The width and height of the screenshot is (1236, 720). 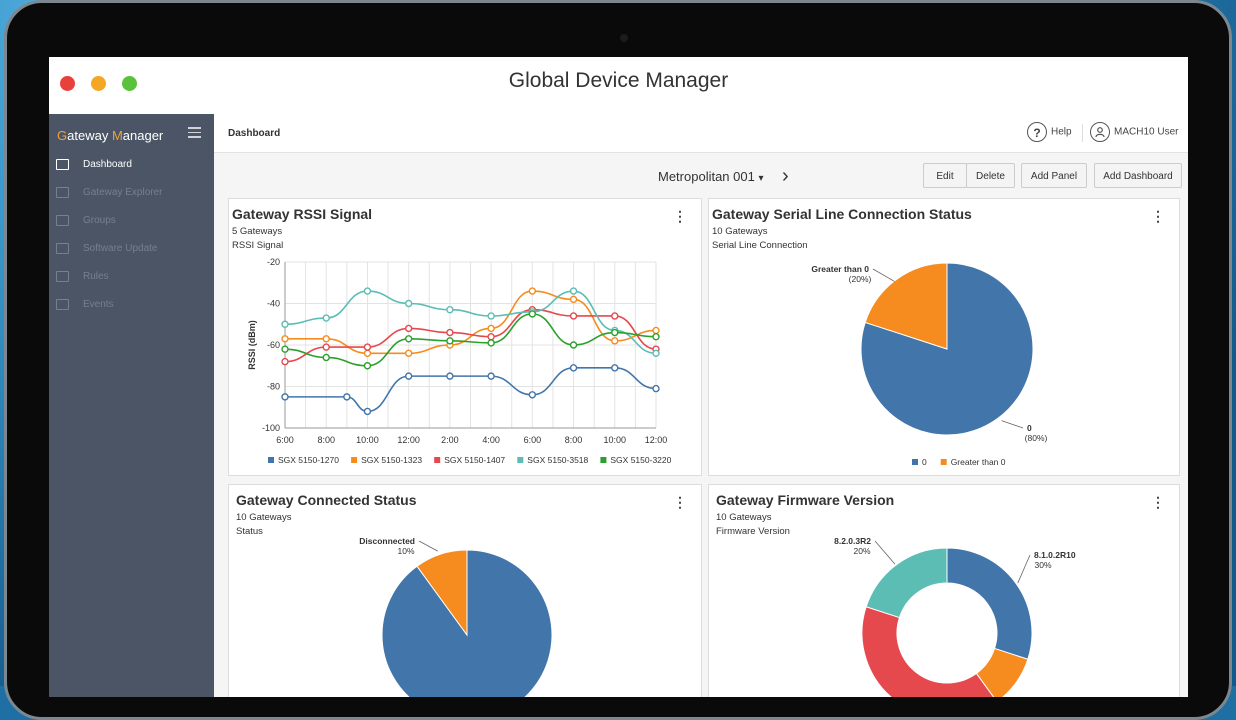 I want to click on sidebar-item-label: Events, so click(x=98, y=304).